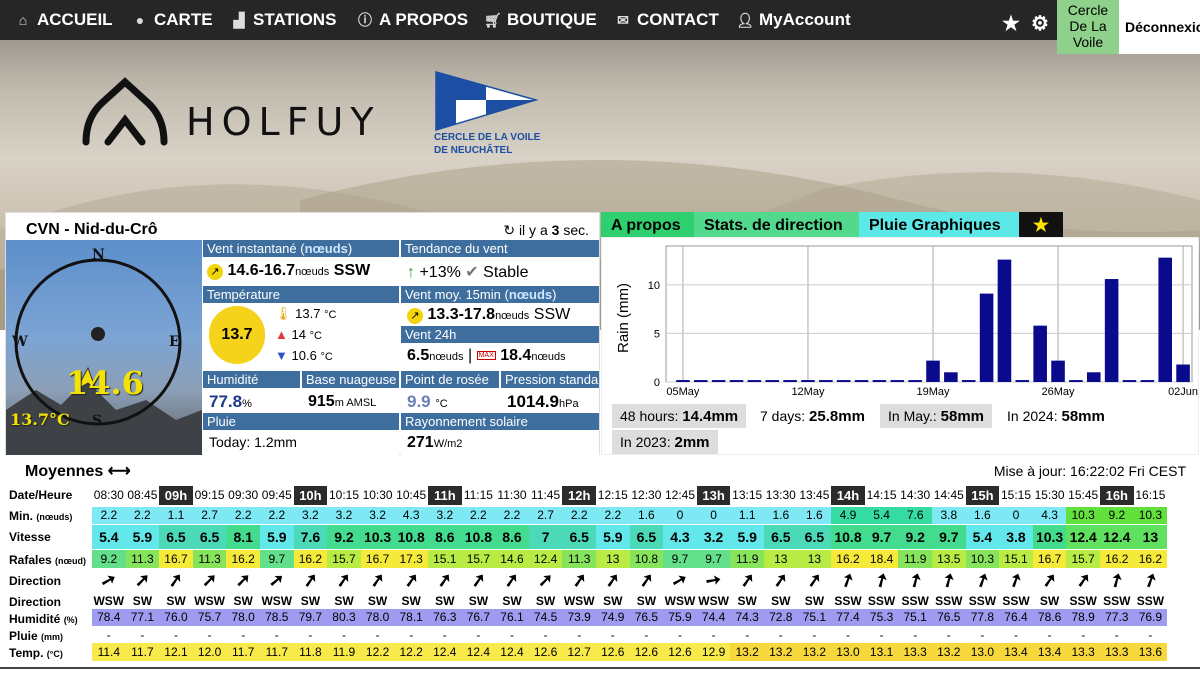 The width and height of the screenshot is (1200, 675). I want to click on table-cell-min: 3.8, so click(949, 515).